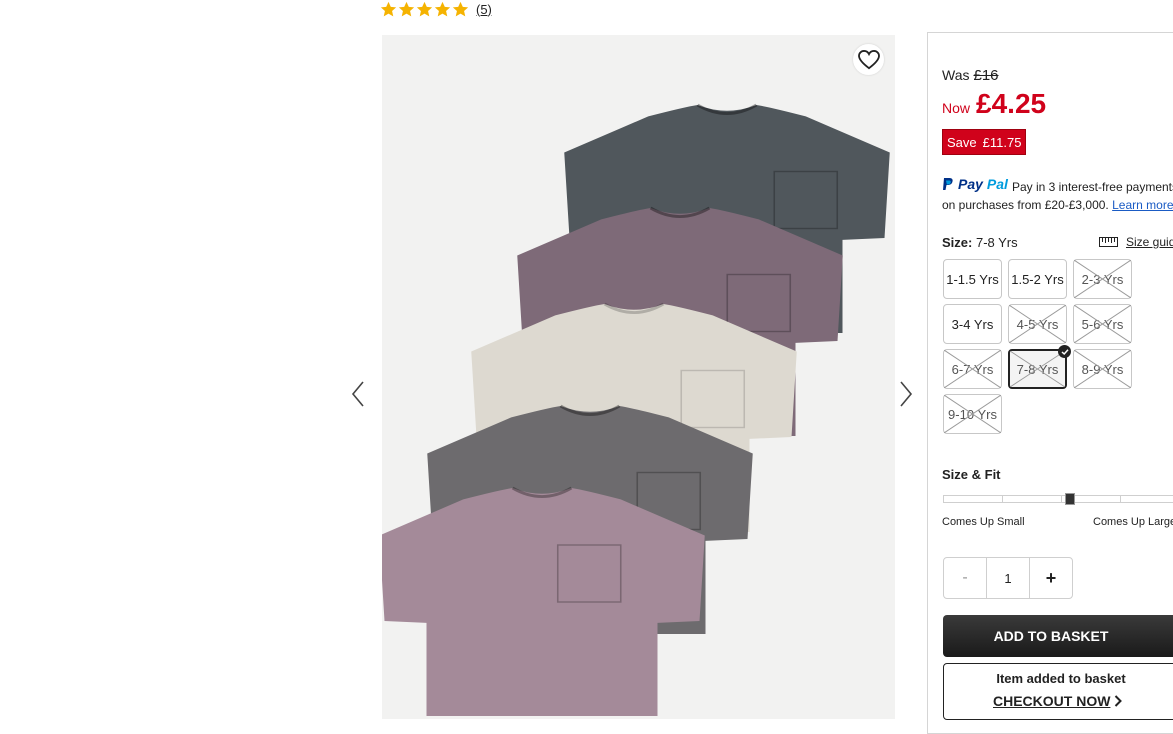 The width and height of the screenshot is (1173, 734). Describe the element at coordinates (956, 108) in the screenshot. I see `now-label: Now` at that location.